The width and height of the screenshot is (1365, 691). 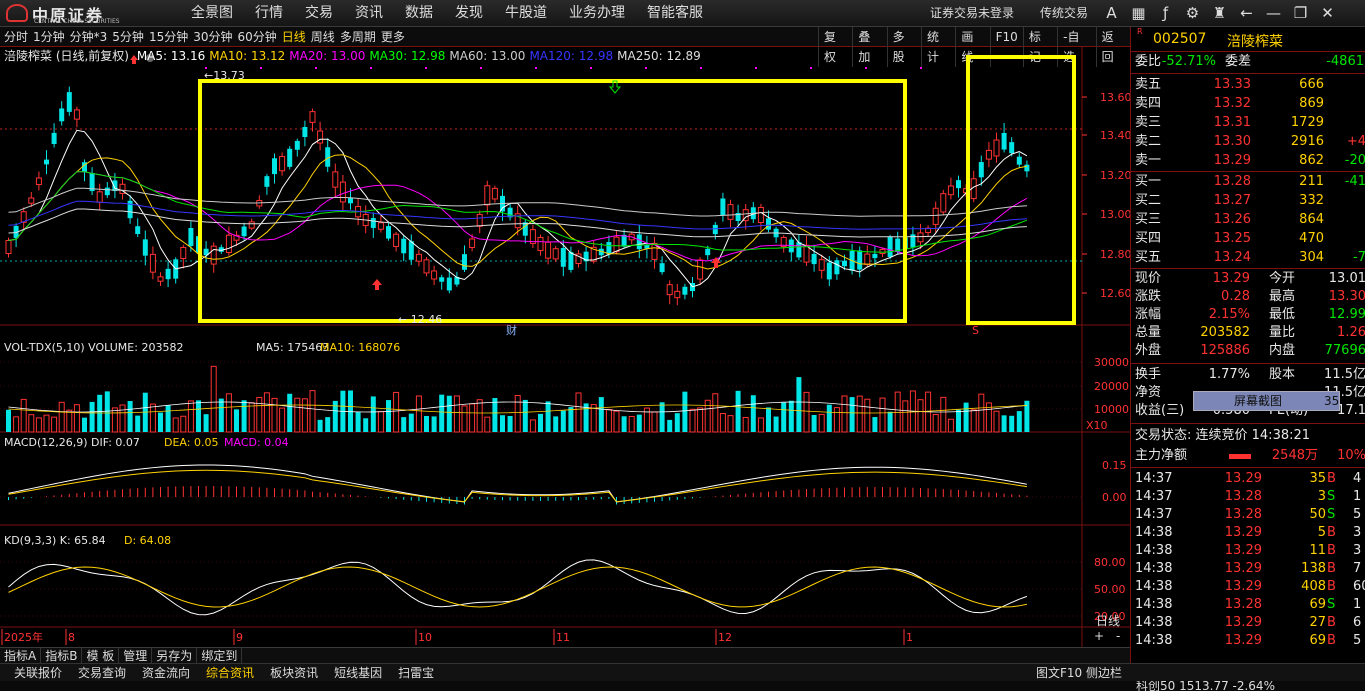 I want to click on indicator-tab-4: 另存为, so click(x=175, y=655).